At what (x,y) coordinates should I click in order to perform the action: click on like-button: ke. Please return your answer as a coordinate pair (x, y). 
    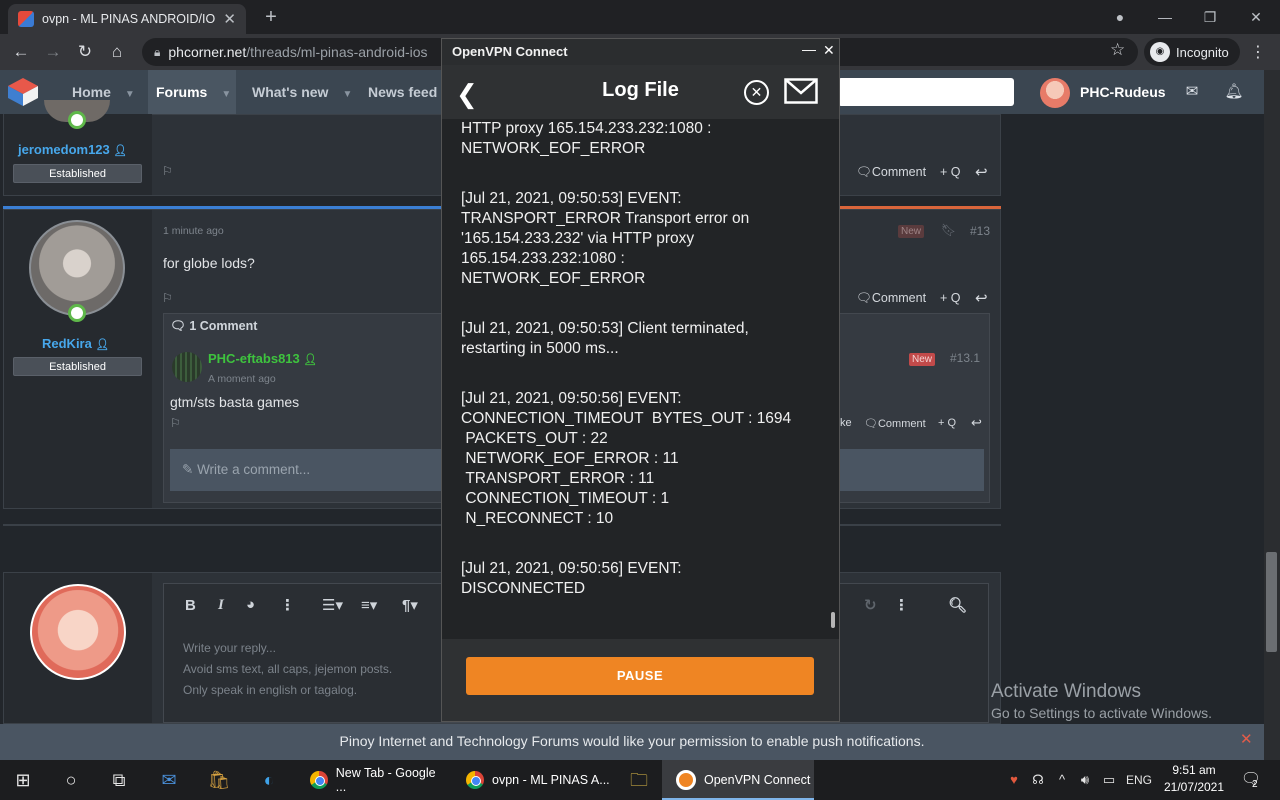
    Looking at the image, I should click on (846, 423).